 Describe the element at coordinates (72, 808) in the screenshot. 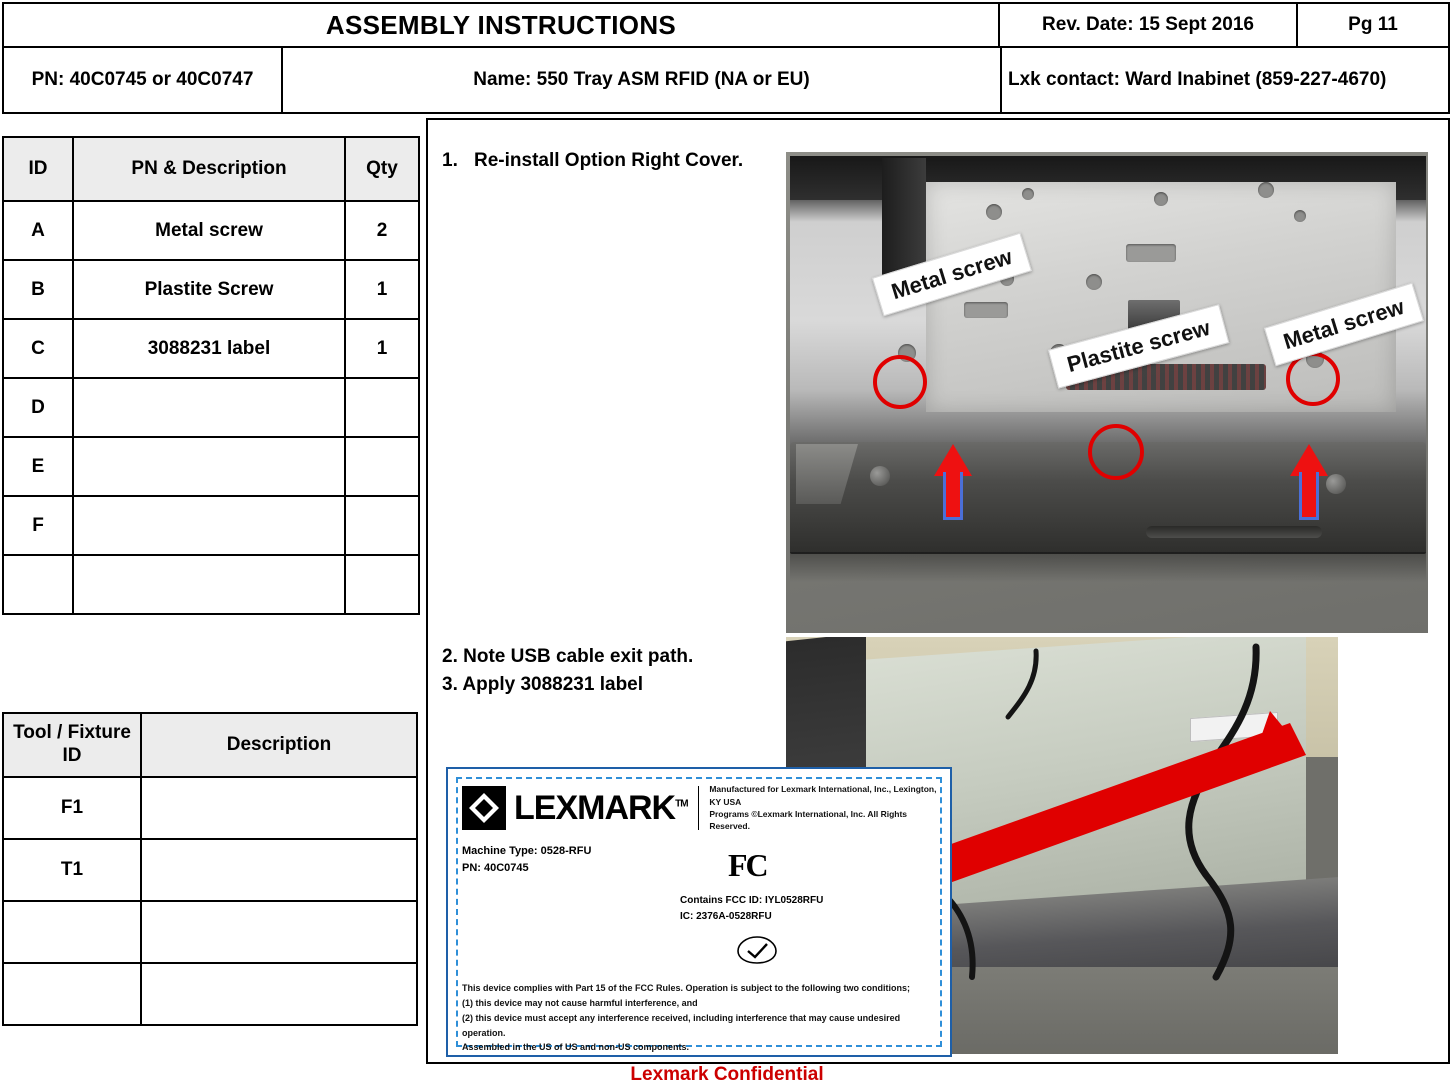

I see `tool-id: F1` at that location.